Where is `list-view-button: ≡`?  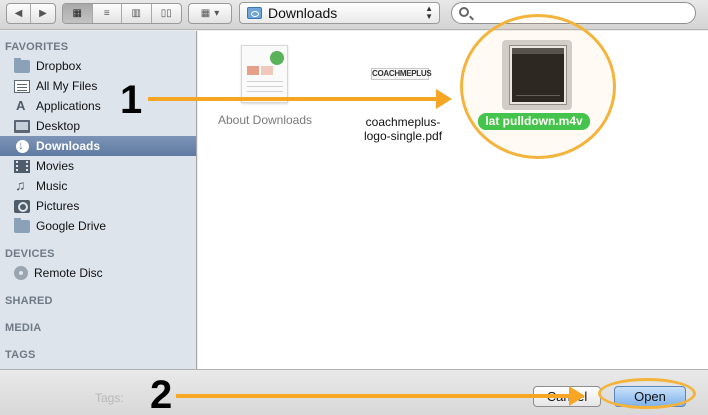
list-view-button: ≡ is located at coordinates (107, 13).